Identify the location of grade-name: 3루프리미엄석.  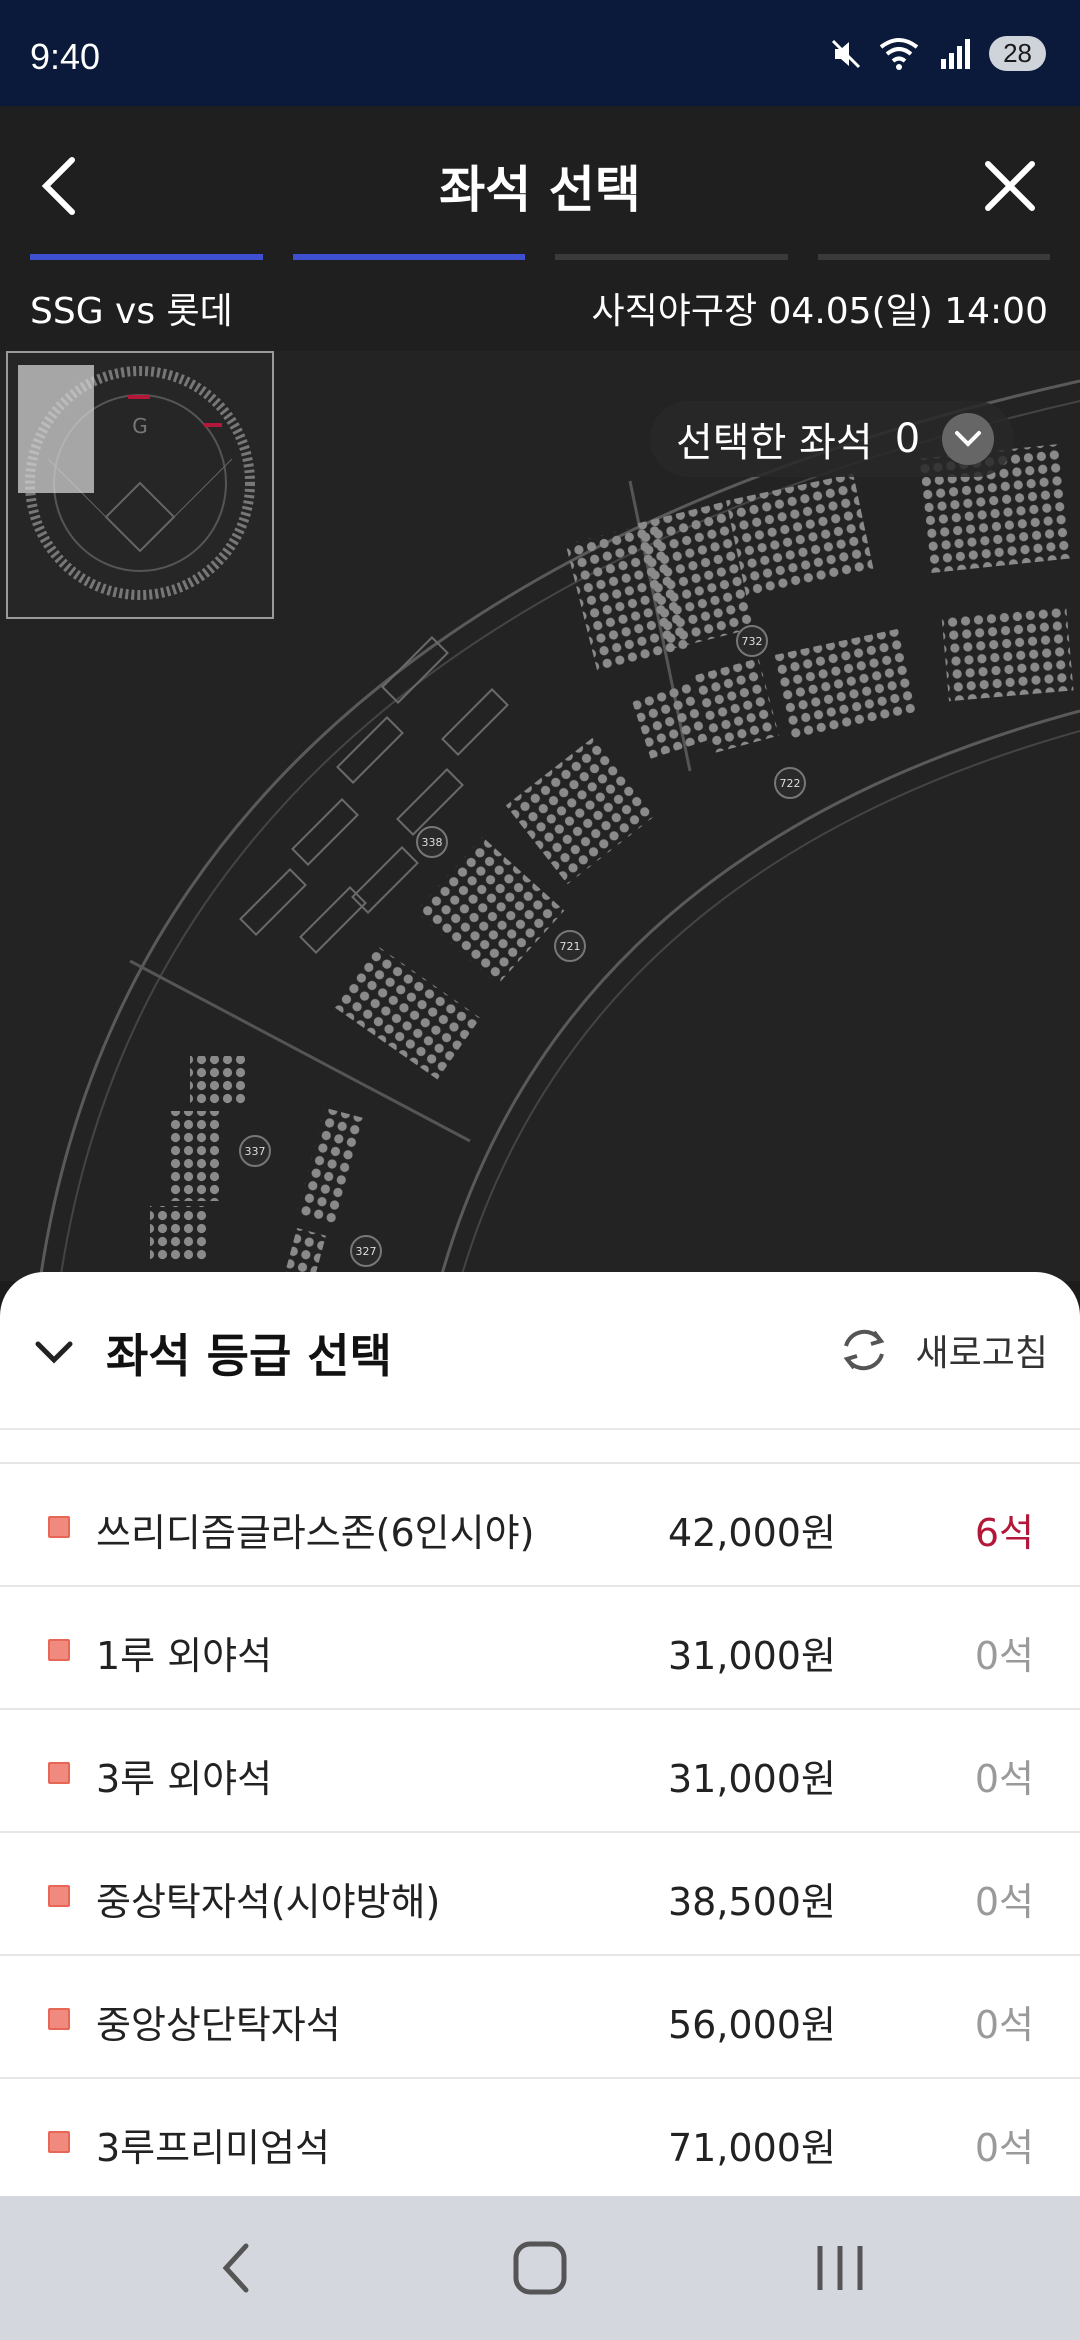
(213, 2148).